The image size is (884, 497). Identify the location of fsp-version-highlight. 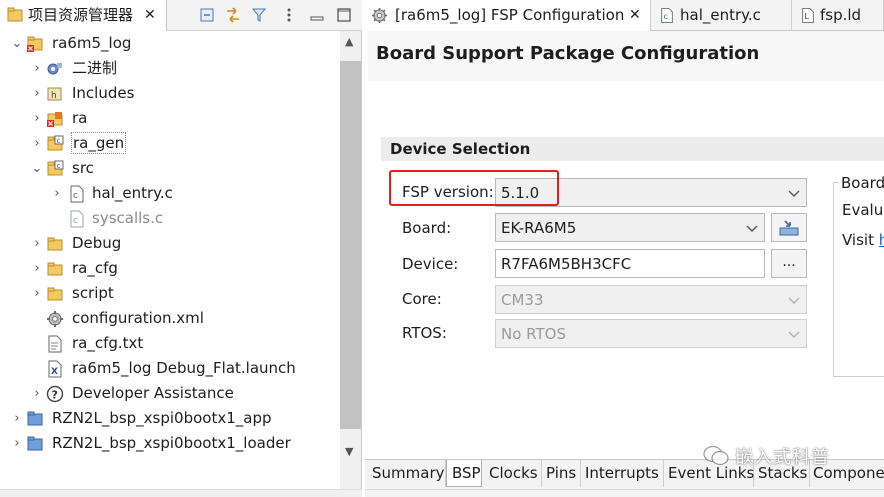
(474, 188).